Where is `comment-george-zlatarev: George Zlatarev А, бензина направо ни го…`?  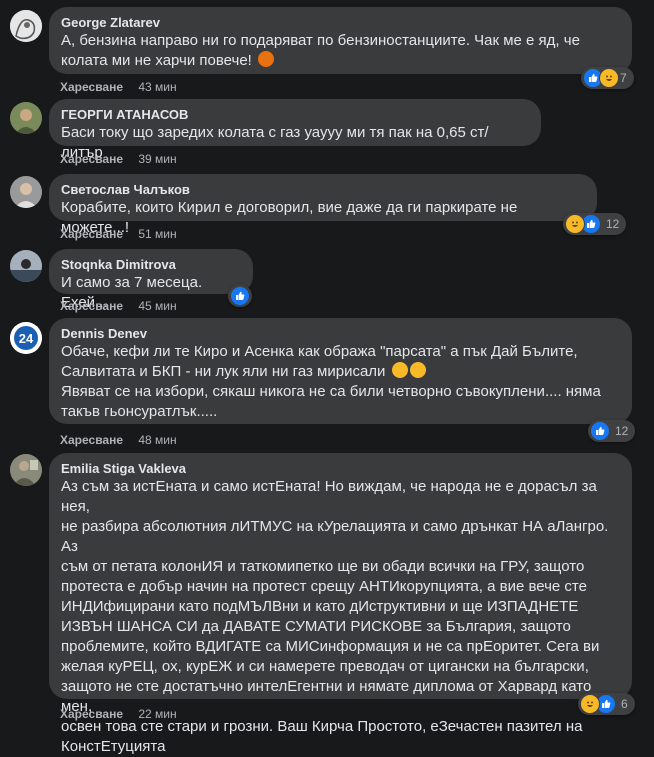 comment-george-zlatarev: George Zlatarev А, бензина направо ни го… is located at coordinates (327, 48).